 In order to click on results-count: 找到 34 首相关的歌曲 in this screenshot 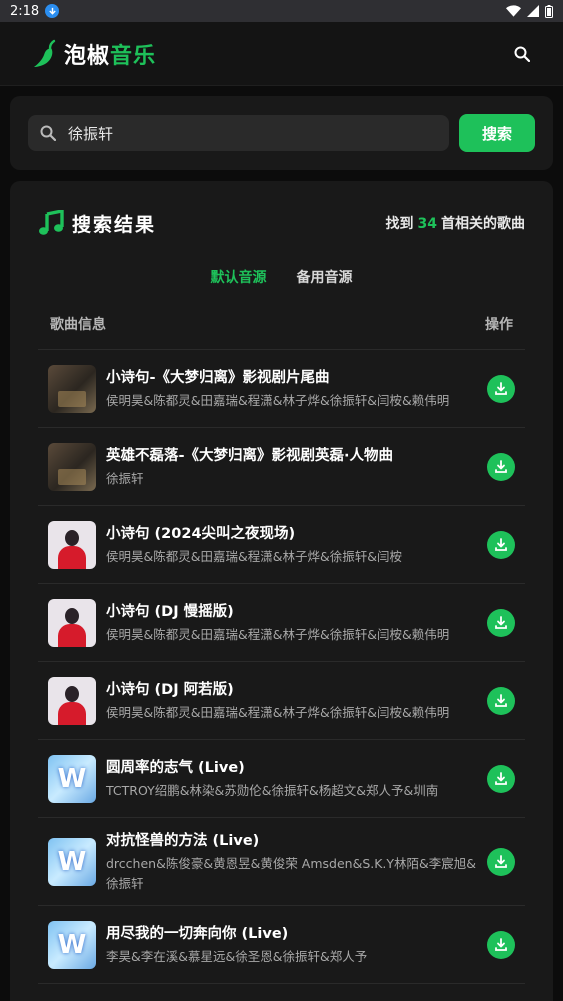, I will do `click(455, 224)`.